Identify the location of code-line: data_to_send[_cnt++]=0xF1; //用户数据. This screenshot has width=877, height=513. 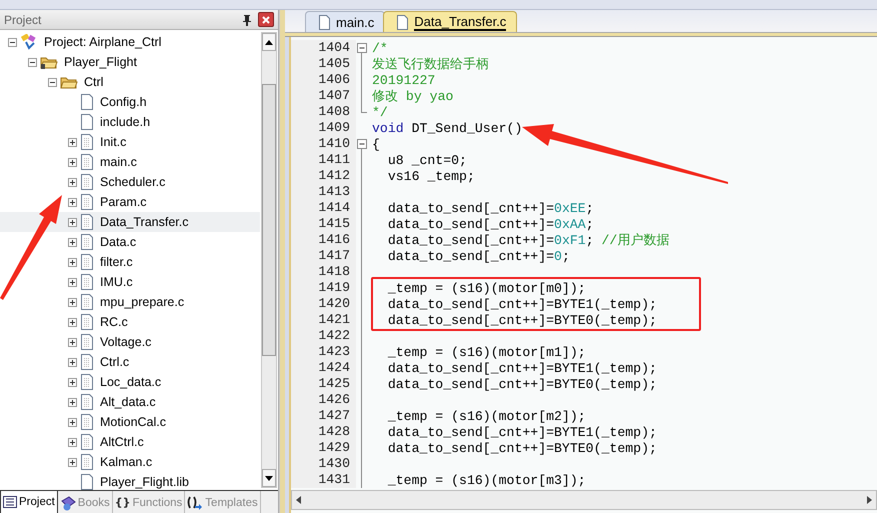
(528, 240).